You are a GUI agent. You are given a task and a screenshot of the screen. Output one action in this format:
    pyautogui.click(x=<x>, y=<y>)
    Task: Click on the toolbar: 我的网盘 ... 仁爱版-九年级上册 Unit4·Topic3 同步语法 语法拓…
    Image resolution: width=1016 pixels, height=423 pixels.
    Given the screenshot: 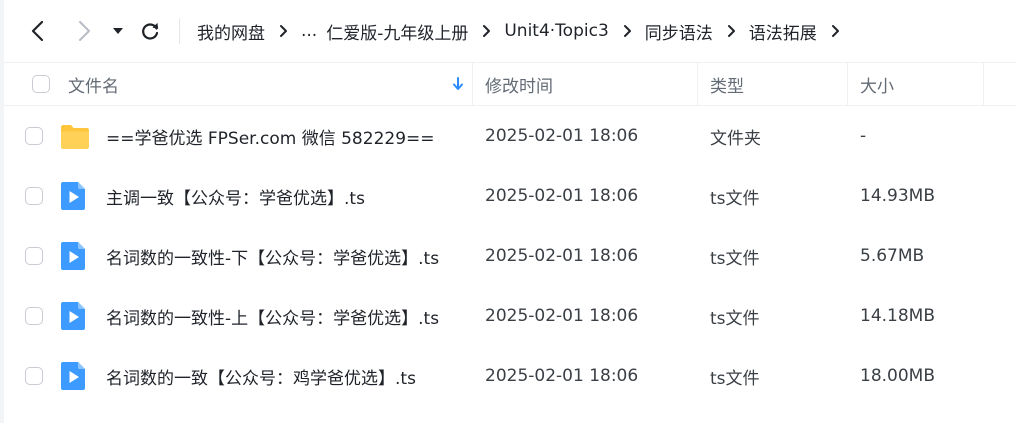 What is the action you would take?
    pyautogui.click(x=510, y=31)
    